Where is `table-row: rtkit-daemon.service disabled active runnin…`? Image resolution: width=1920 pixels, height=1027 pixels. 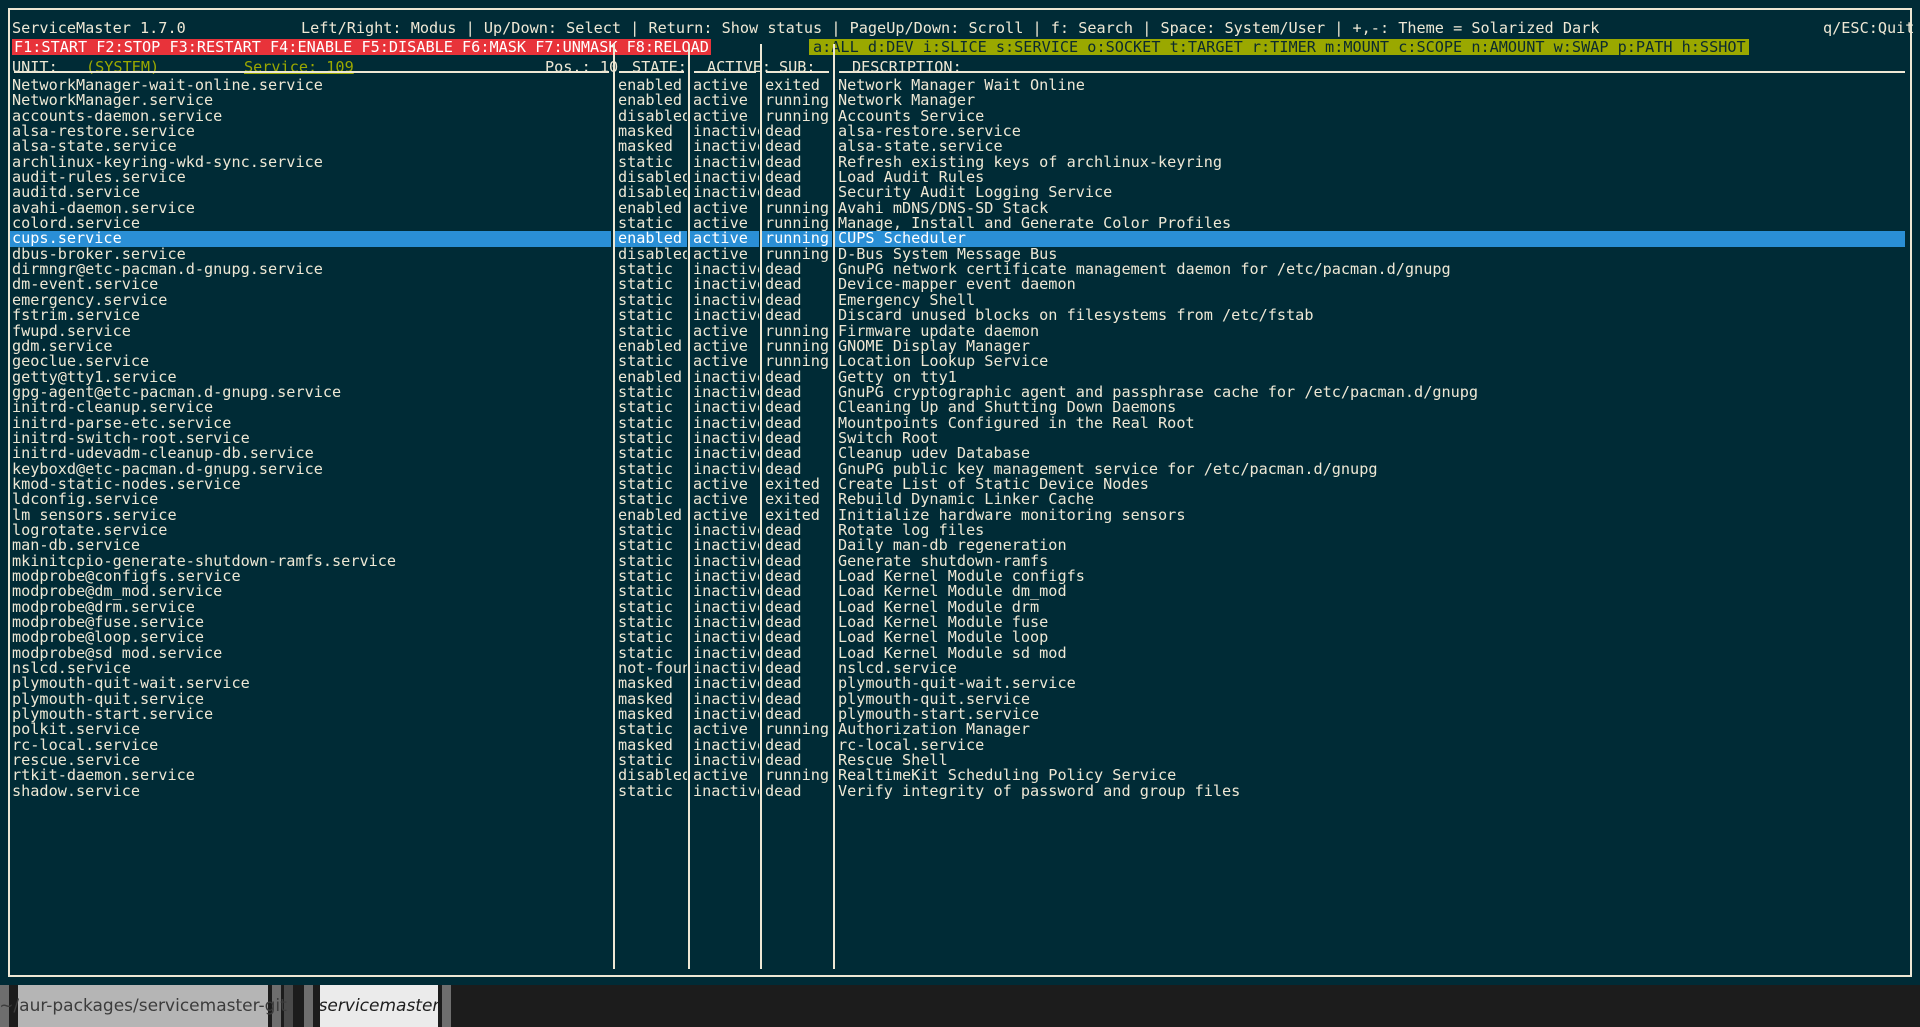
table-row: rtkit-daemon.service disabled active runnin… is located at coordinates (960, 775).